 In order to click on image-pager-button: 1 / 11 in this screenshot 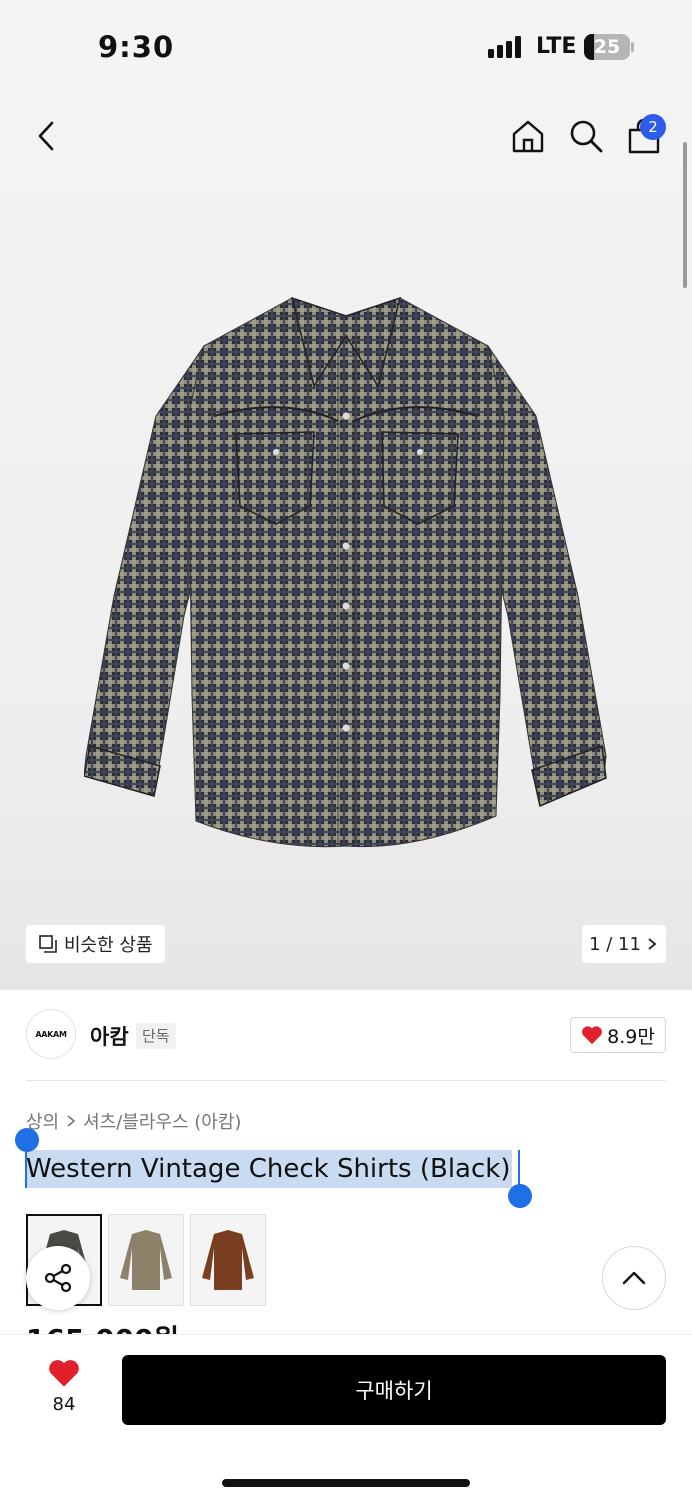, I will do `click(624, 944)`.